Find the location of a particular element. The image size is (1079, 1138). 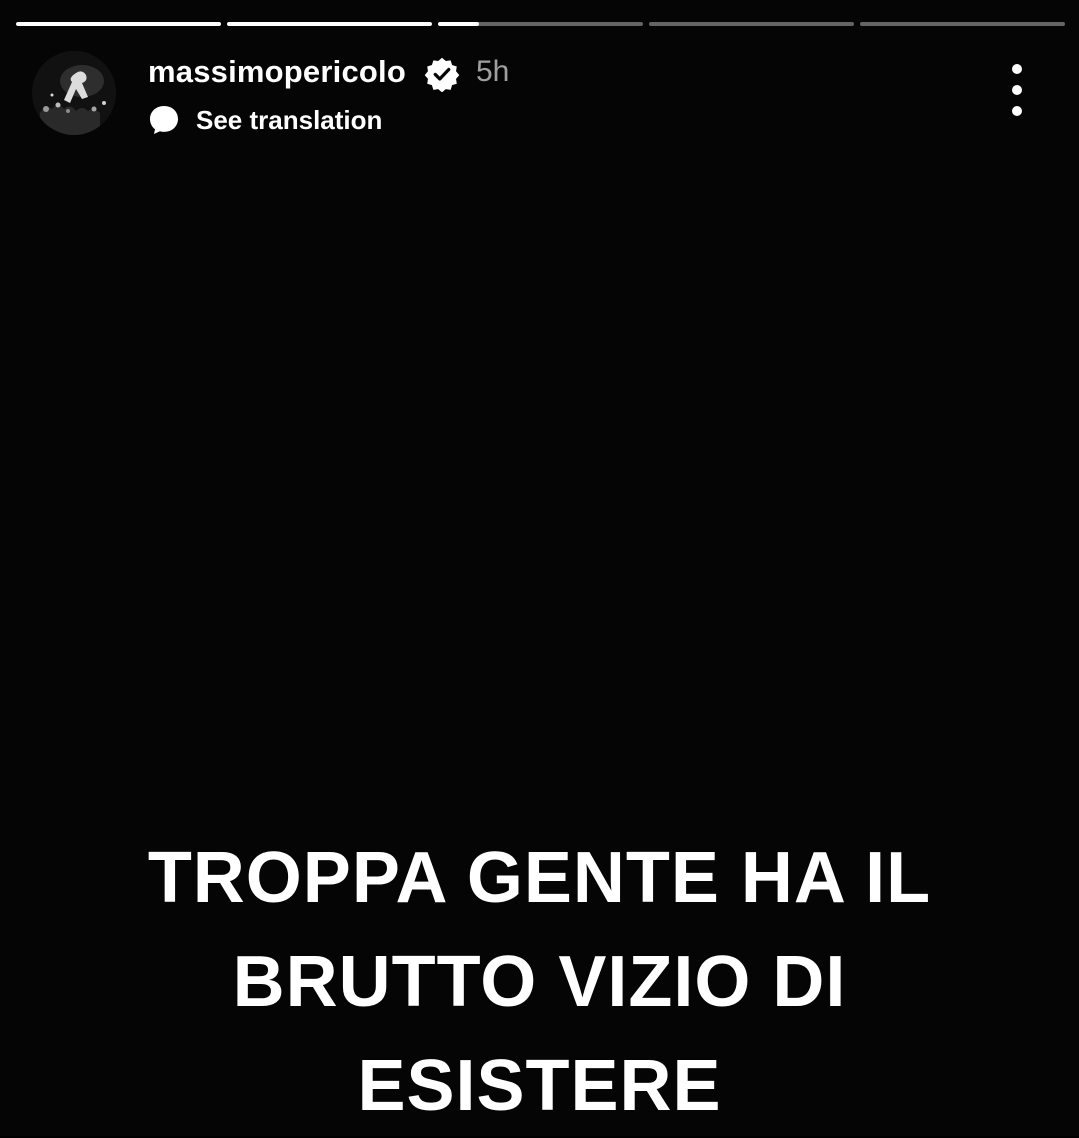

see-translation-label: See translation is located at coordinates (289, 120).